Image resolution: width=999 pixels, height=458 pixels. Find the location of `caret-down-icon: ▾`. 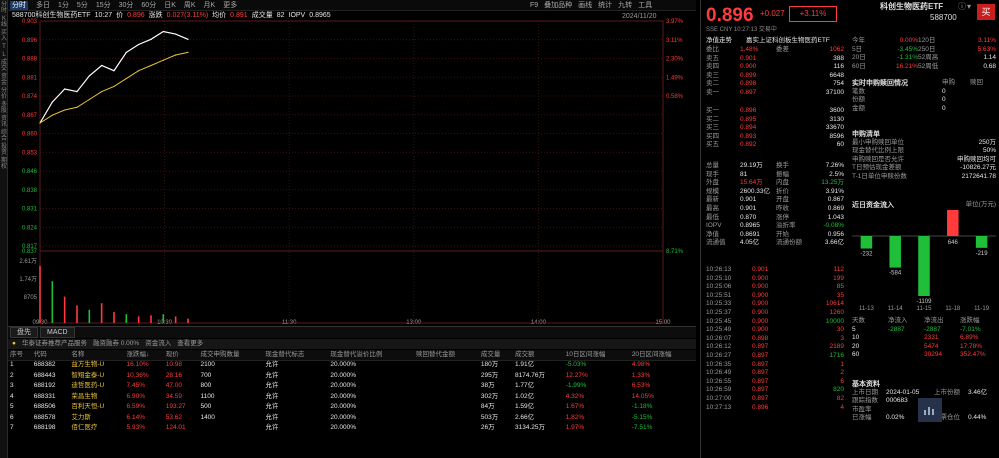

caret-down-icon: ▾ is located at coordinates (969, 7).